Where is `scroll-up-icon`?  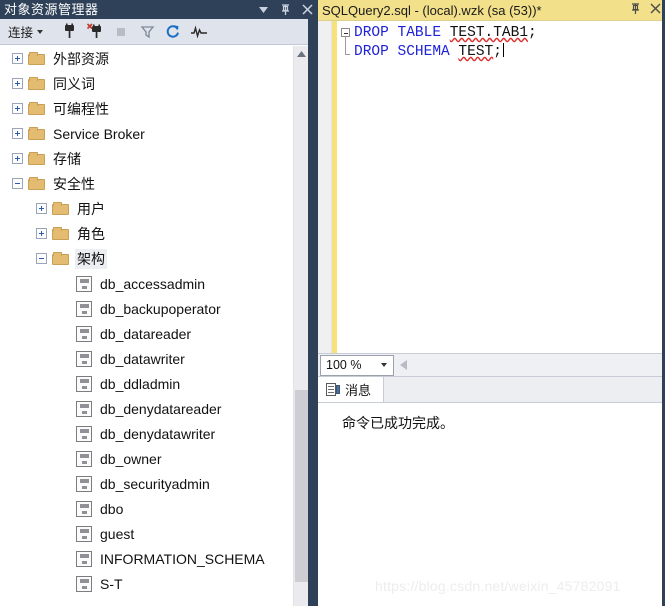 scroll-up-icon is located at coordinates (301, 54).